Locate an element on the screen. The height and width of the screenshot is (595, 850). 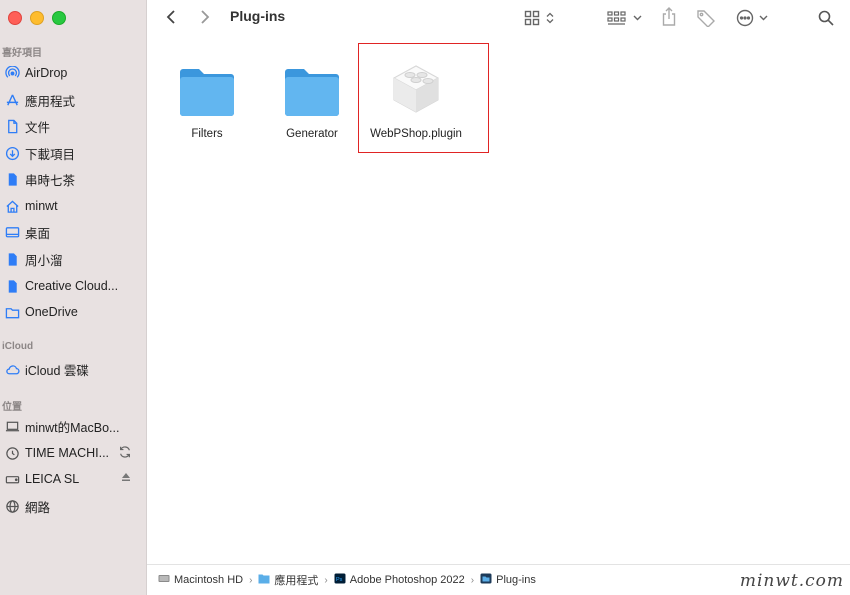
breadcrumb-label: Plug-ins is located at coordinates (516, 580).